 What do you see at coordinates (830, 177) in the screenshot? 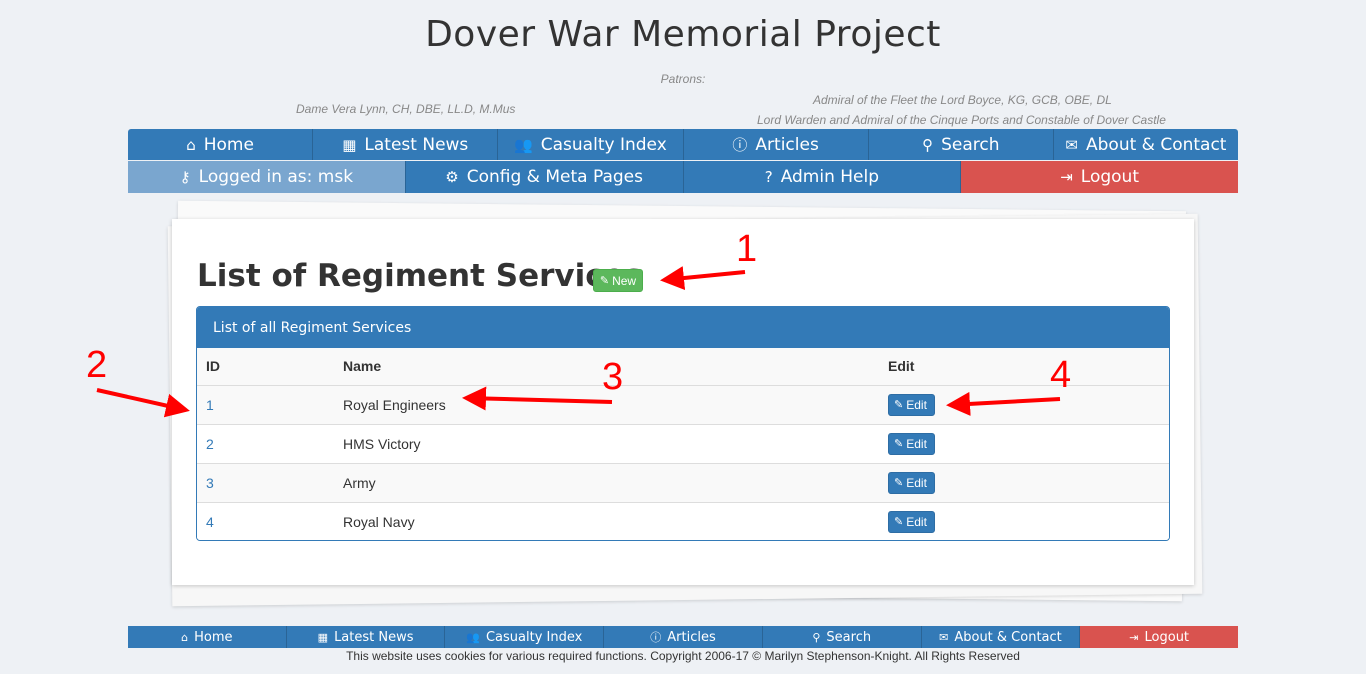
I see `nav-label: Admin Help` at bounding box center [830, 177].